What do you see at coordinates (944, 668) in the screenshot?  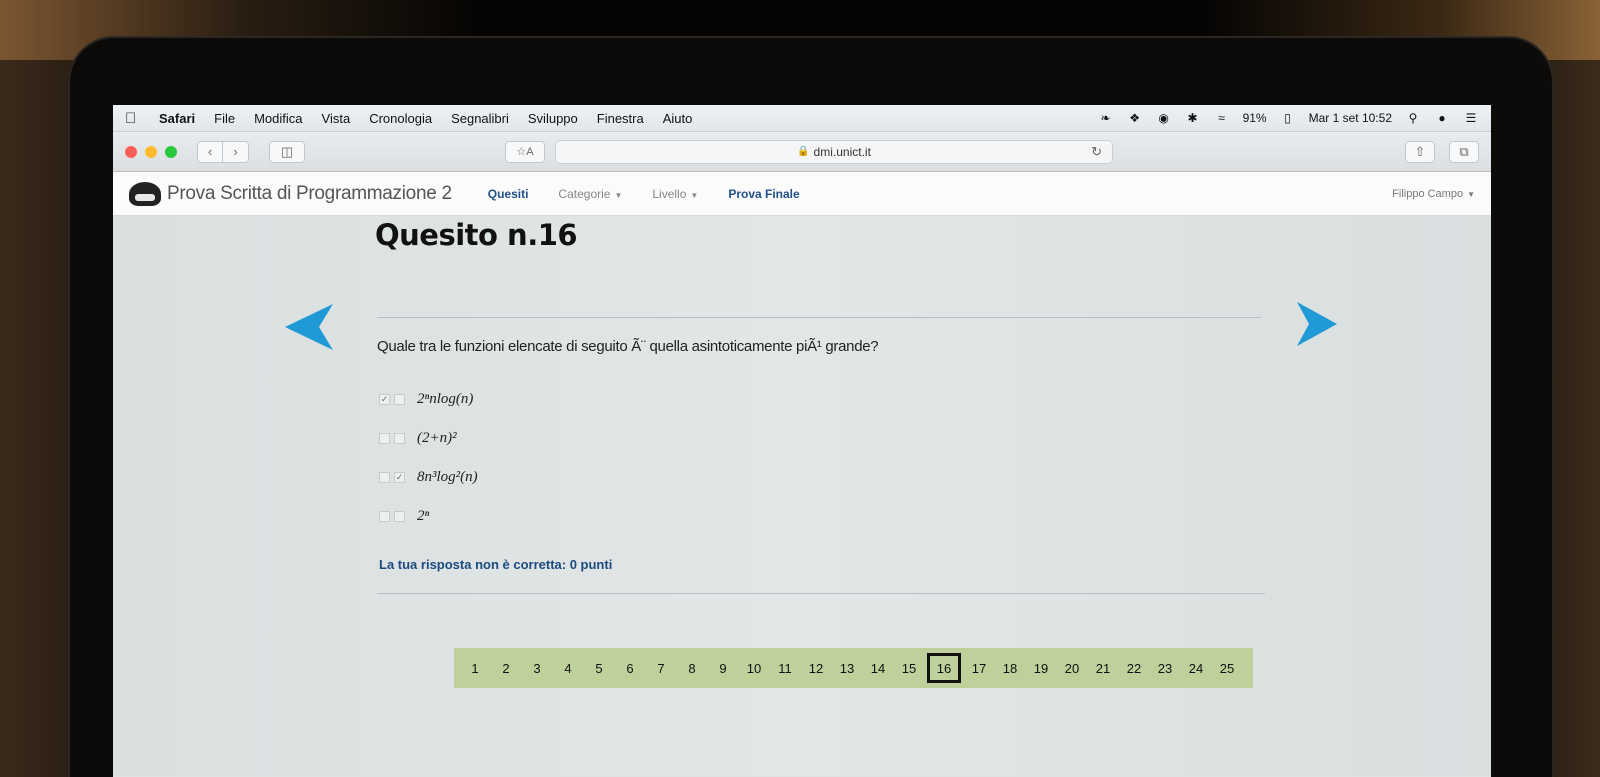 I see `page-link-current: 16` at bounding box center [944, 668].